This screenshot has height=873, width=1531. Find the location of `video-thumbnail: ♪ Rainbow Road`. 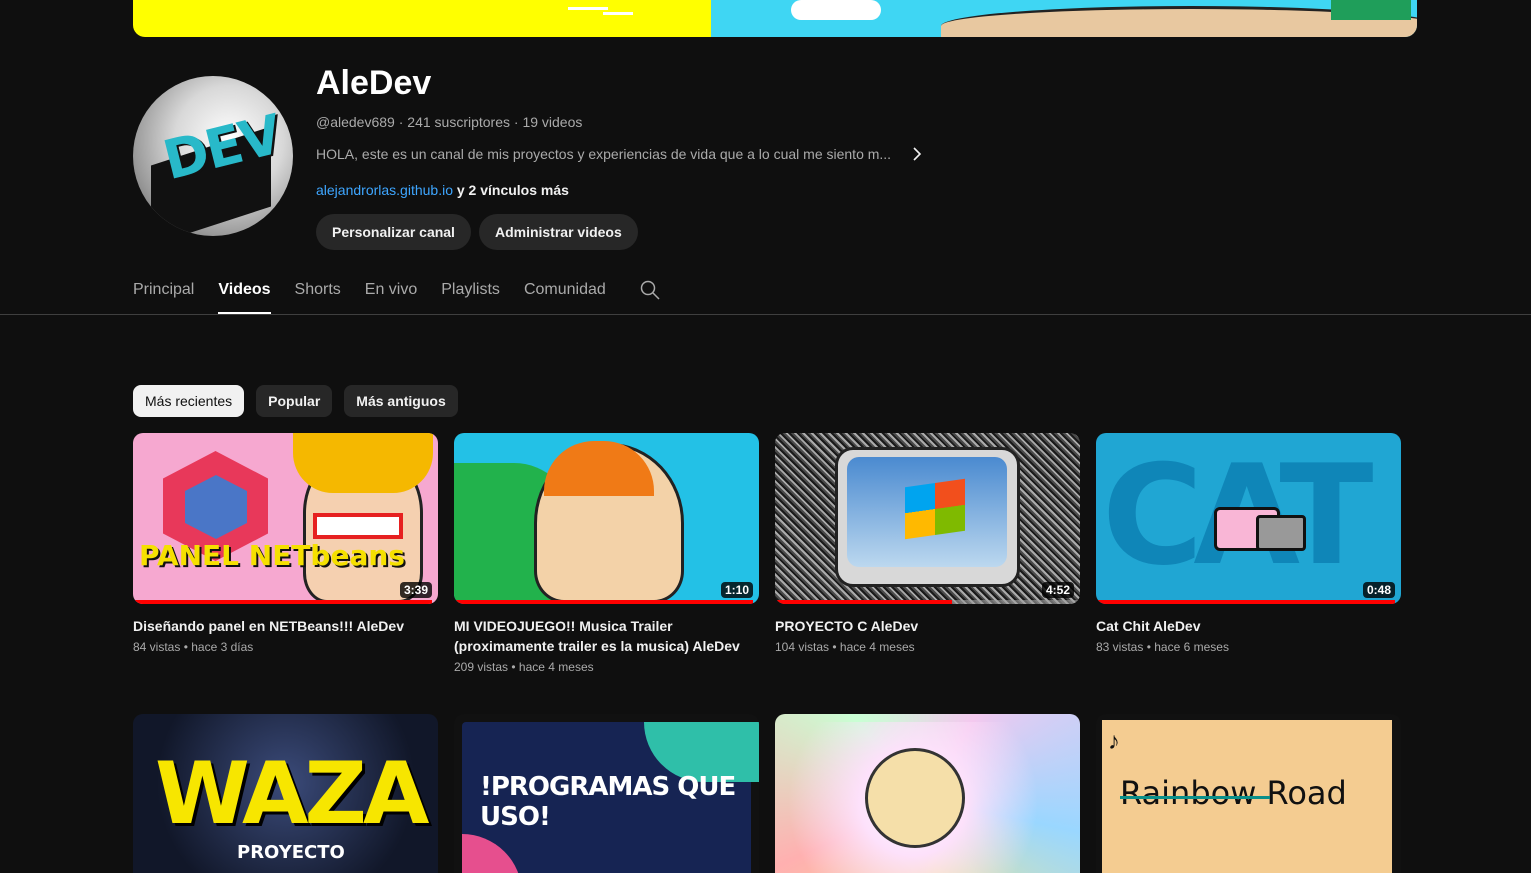

video-thumbnail: ♪ Rainbow Road is located at coordinates (1248, 793).